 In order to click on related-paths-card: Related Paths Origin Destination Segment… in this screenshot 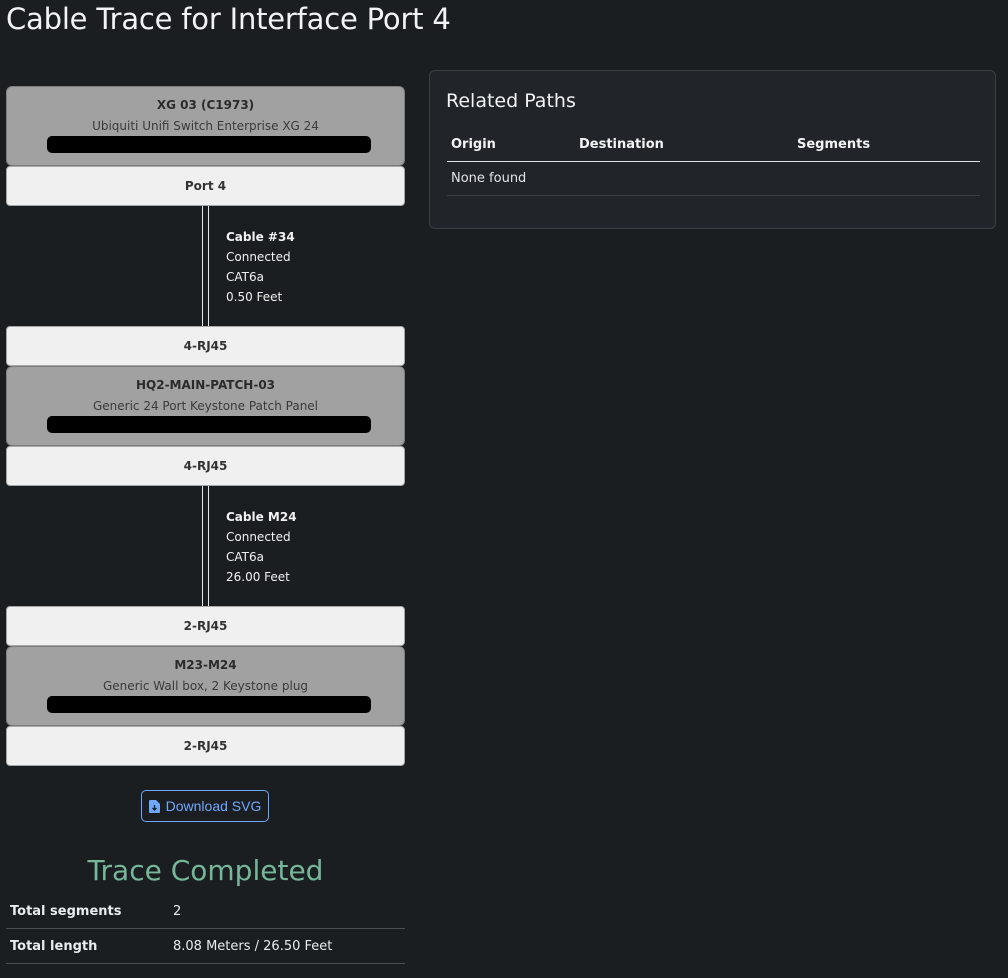, I will do `click(712, 149)`.